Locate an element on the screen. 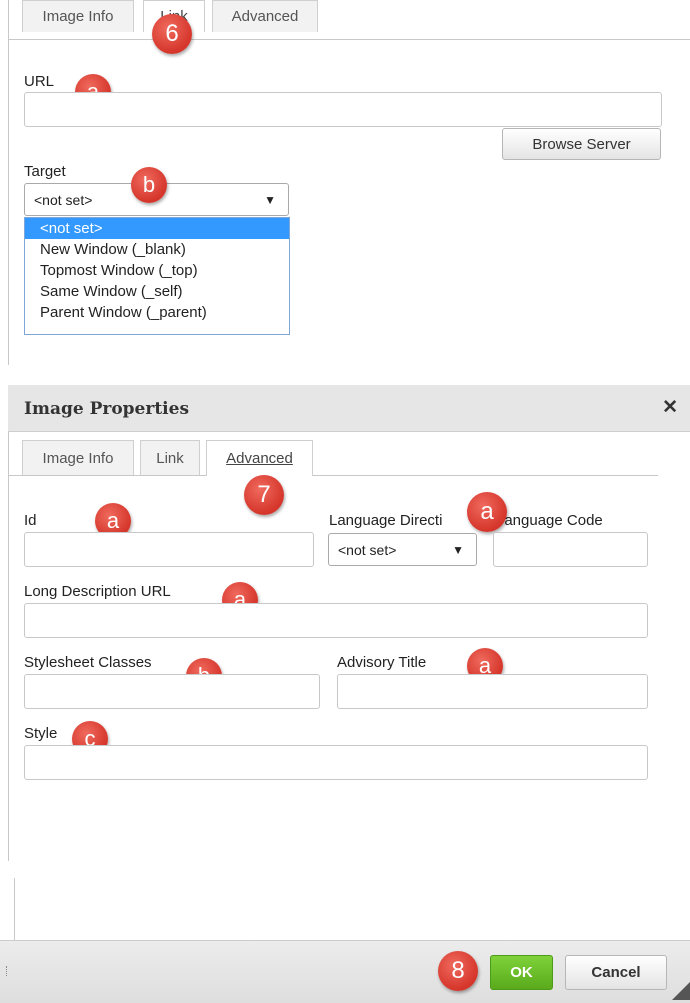  cancel-button: Cancel is located at coordinates (616, 972).